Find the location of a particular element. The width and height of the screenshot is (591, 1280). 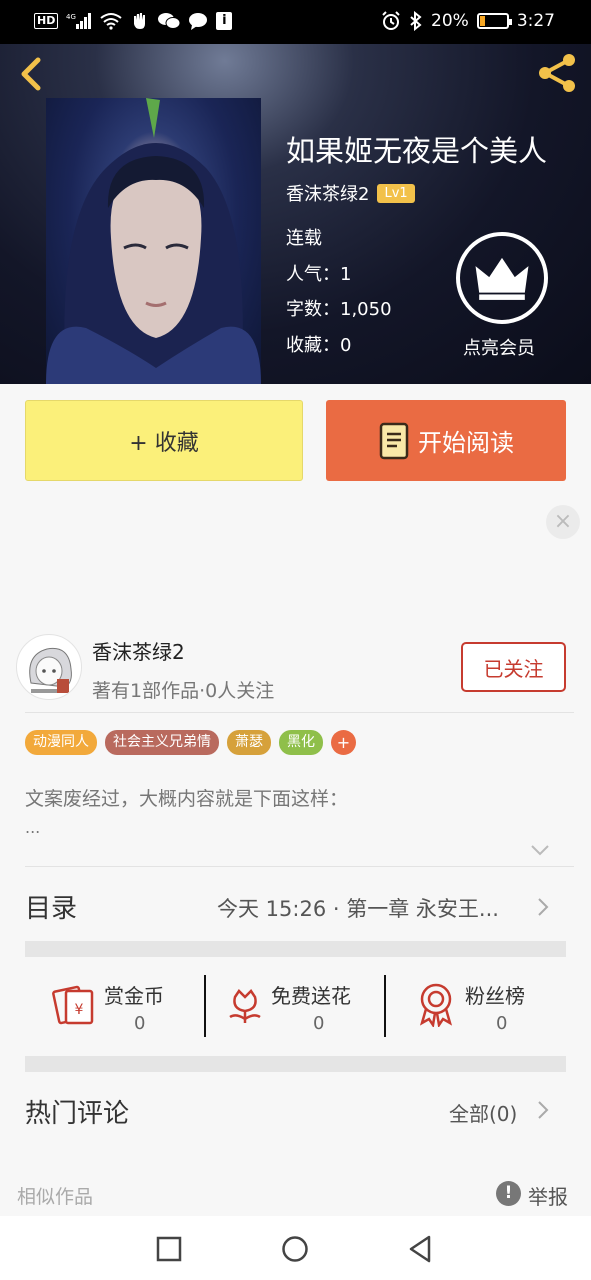

follow-button-label: 已关注 is located at coordinates (513, 668).